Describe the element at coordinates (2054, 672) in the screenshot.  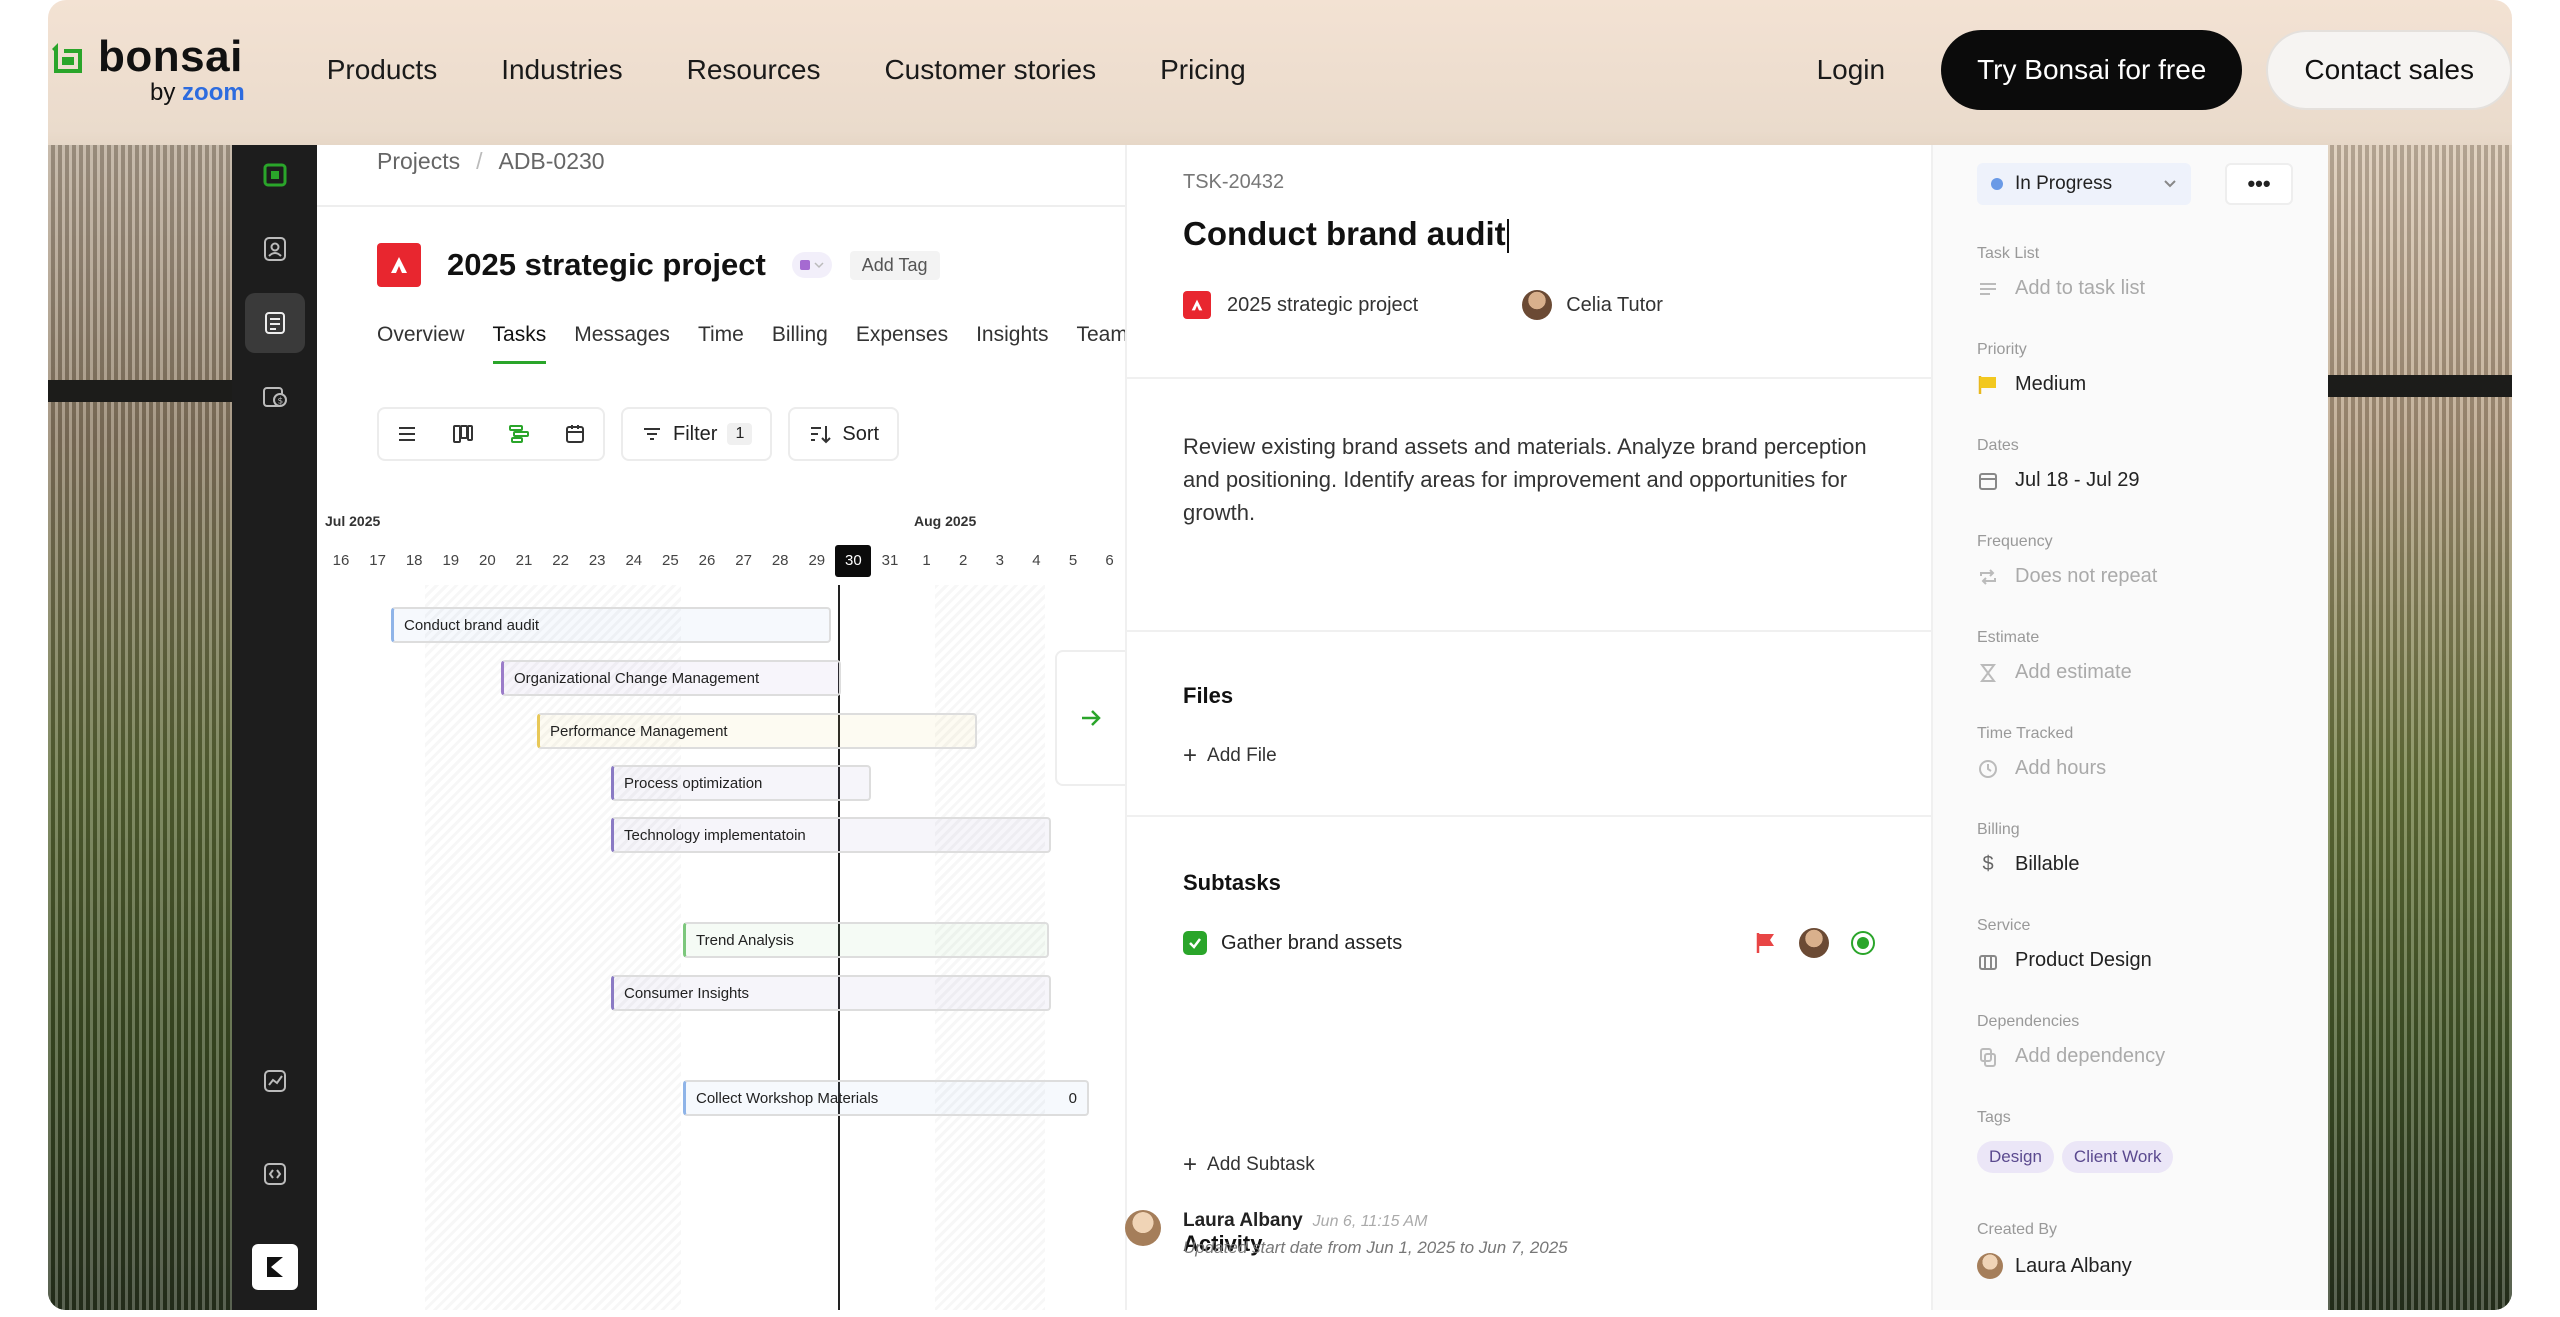
I see `estimate-field: Add estimate` at that location.